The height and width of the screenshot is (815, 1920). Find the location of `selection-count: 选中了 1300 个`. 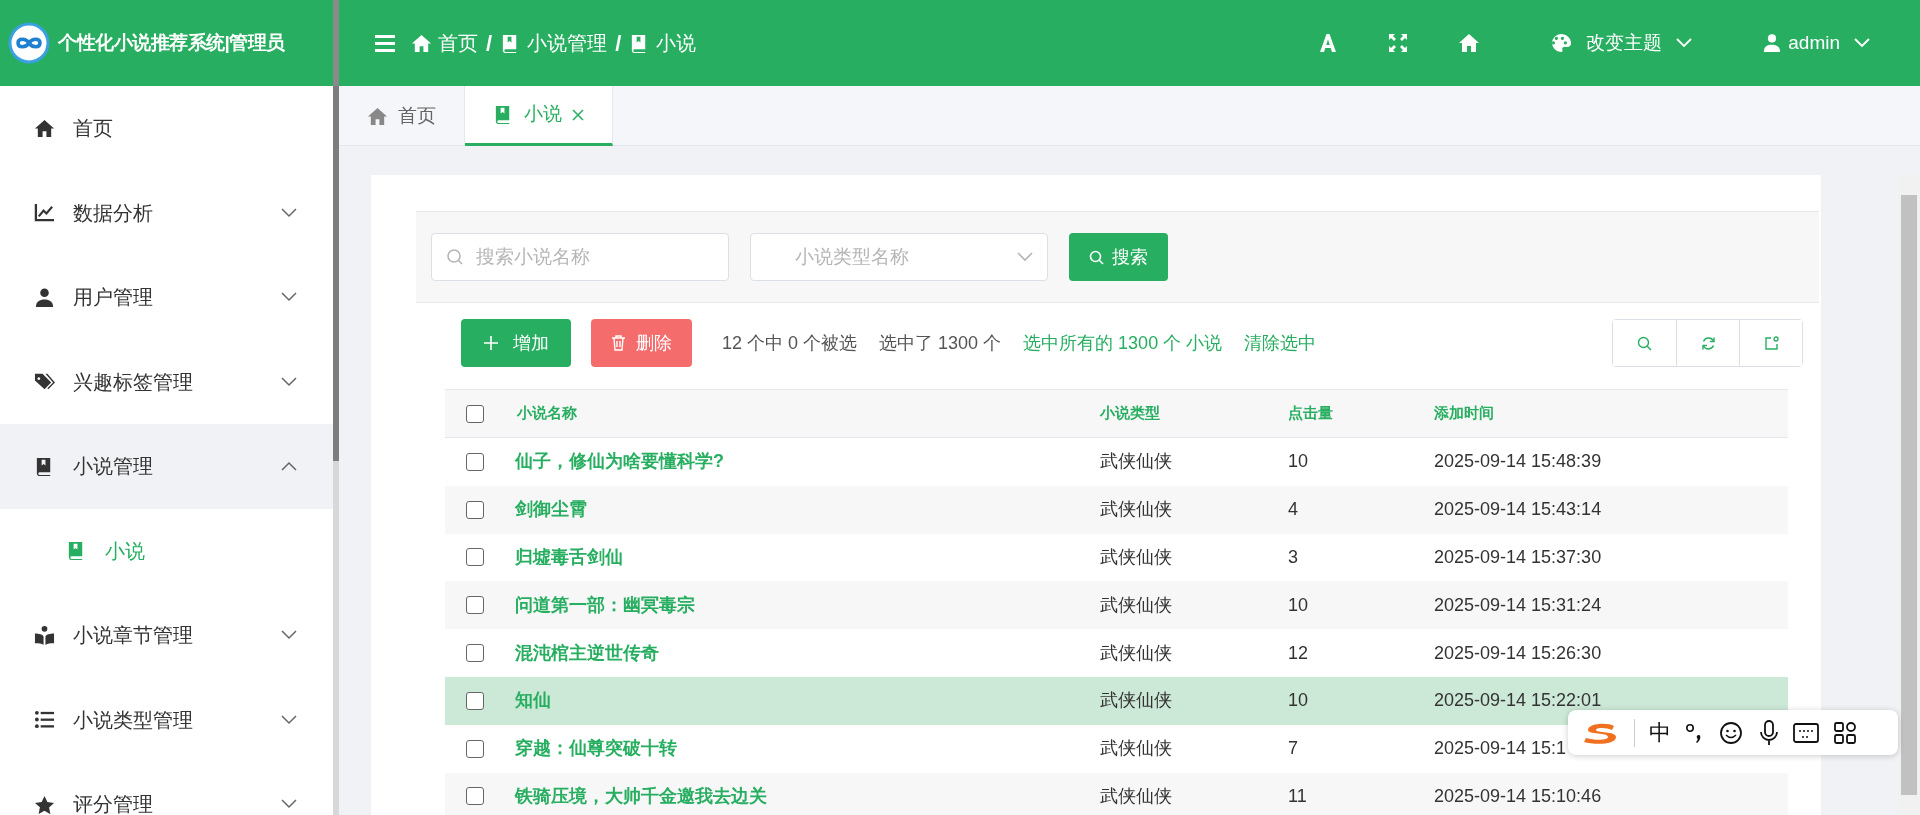

selection-count: 选中了 1300 个 is located at coordinates (940, 343).